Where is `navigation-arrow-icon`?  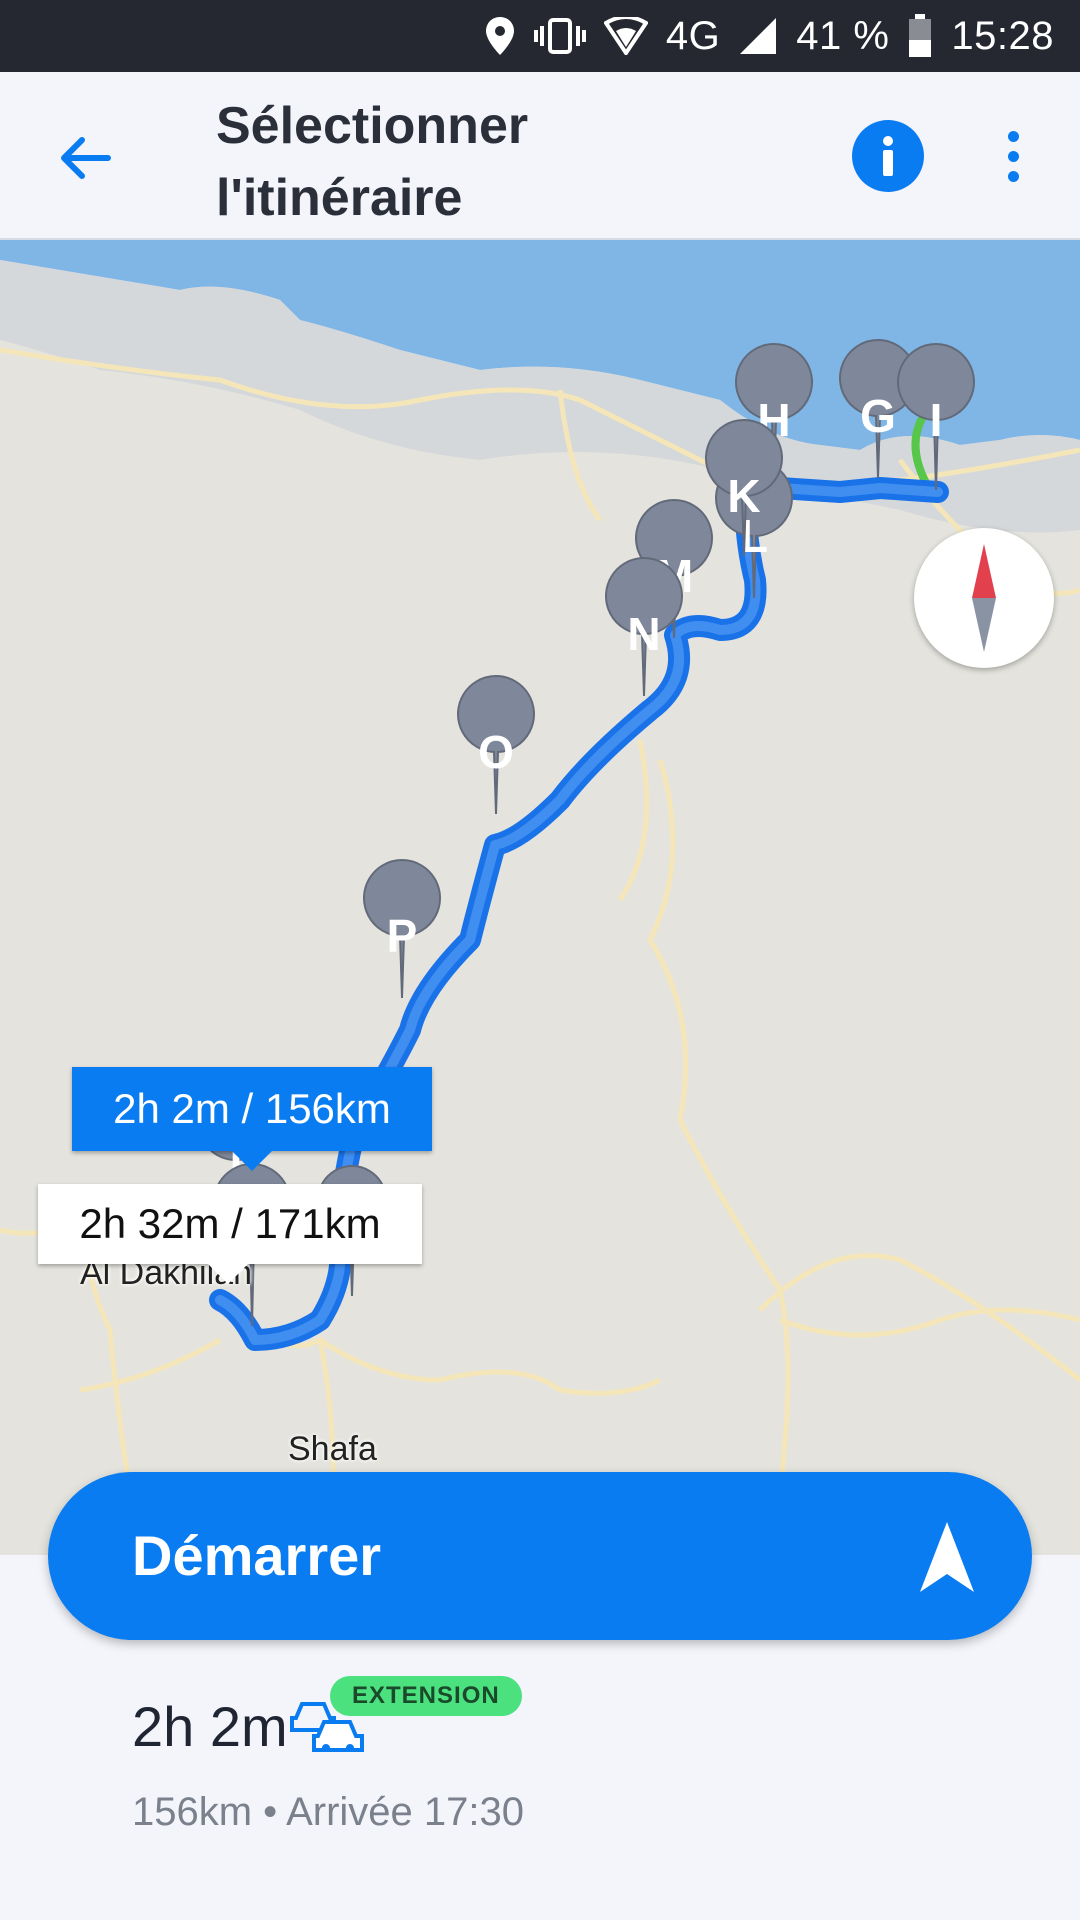 navigation-arrow-icon is located at coordinates (947, 1557).